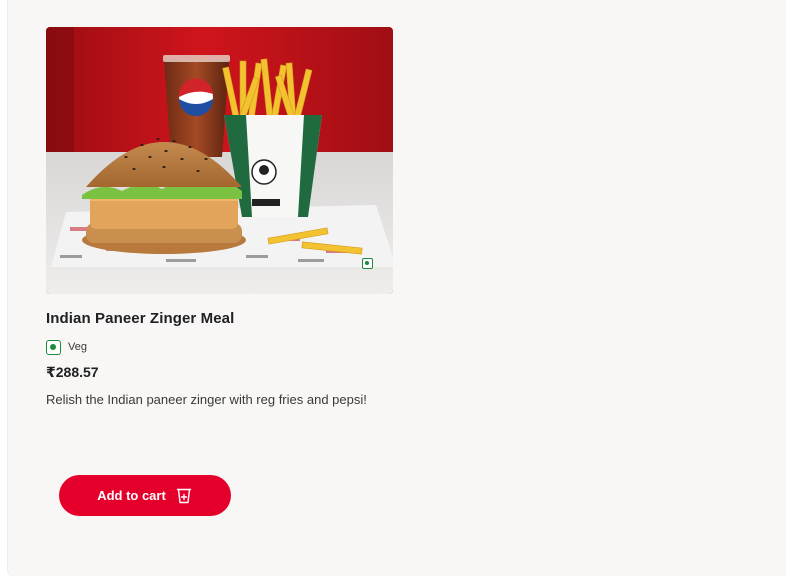 This screenshot has height=576, width=786. I want to click on add-to-cart-button: Add to cart, so click(145, 495).